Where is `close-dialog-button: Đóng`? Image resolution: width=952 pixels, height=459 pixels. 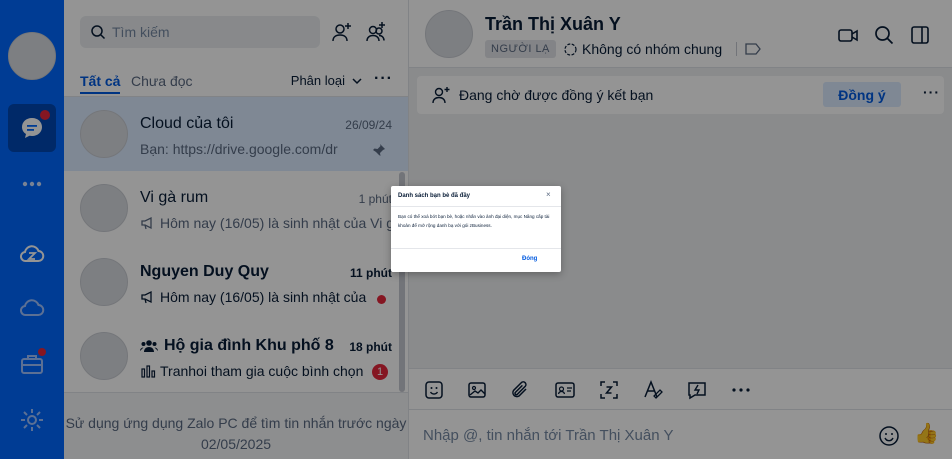
close-dialog-button: Đóng is located at coordinates (529, 259).